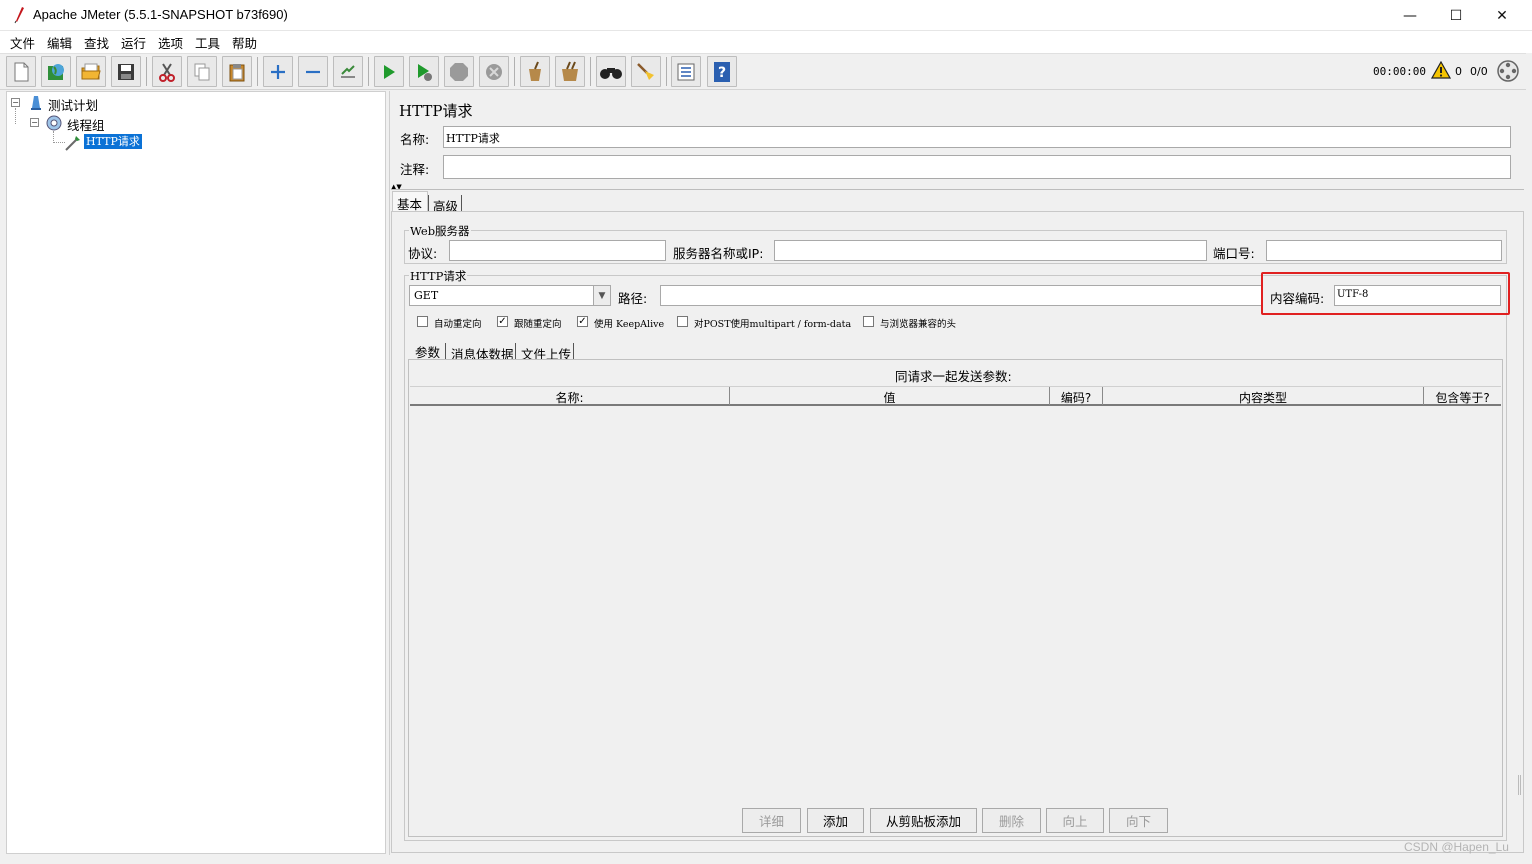 Image resolution: width=1532 pixels, height=864 pixels. Describe the element at coordinates (1456, 847) in the screenshot. I see `watermark: CSDN @Hapen_Lu` at that location.